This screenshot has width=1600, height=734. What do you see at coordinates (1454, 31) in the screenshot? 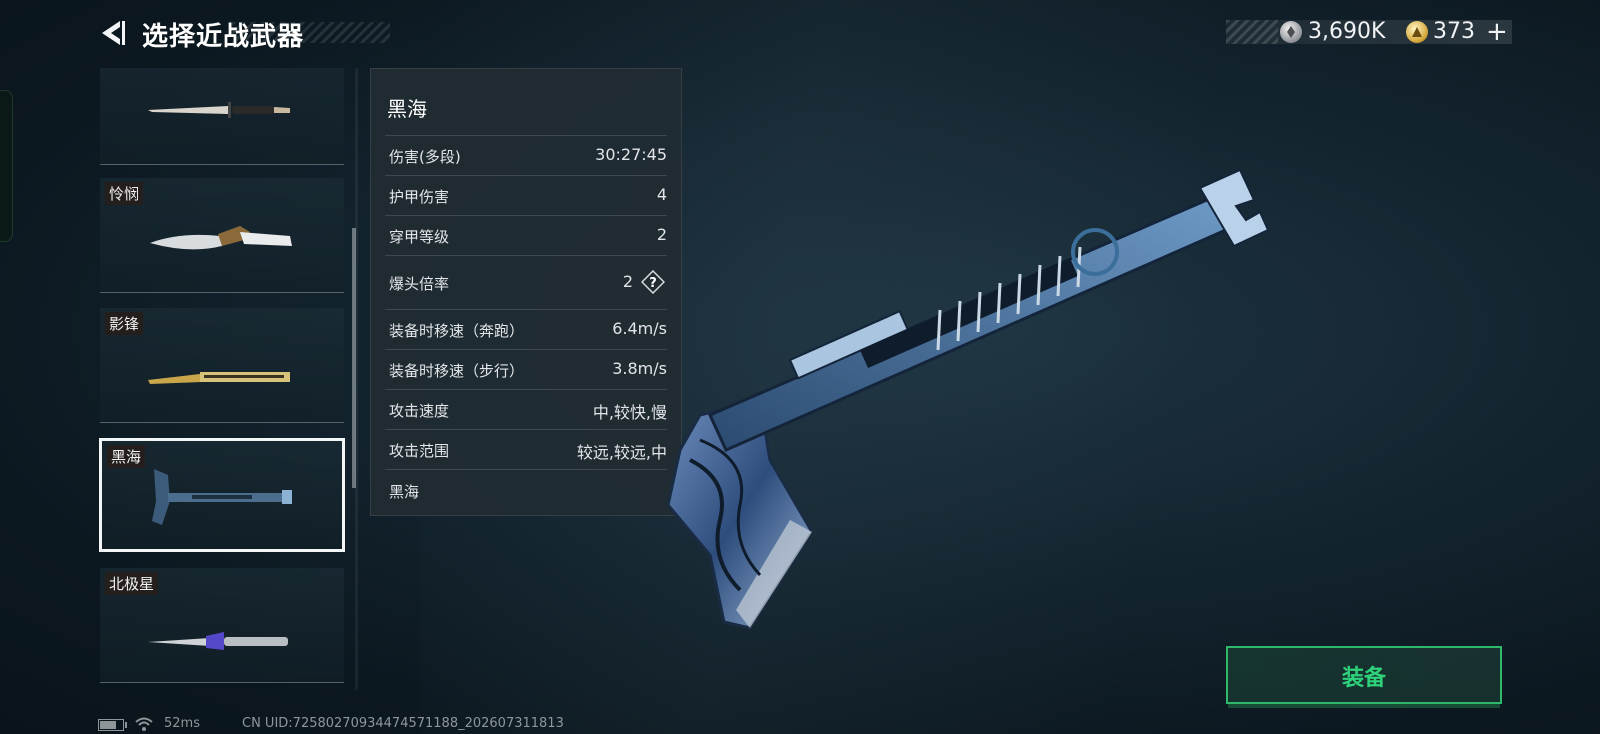
I see `gold-currency-value: 373` at bounding box center [1454, 31].